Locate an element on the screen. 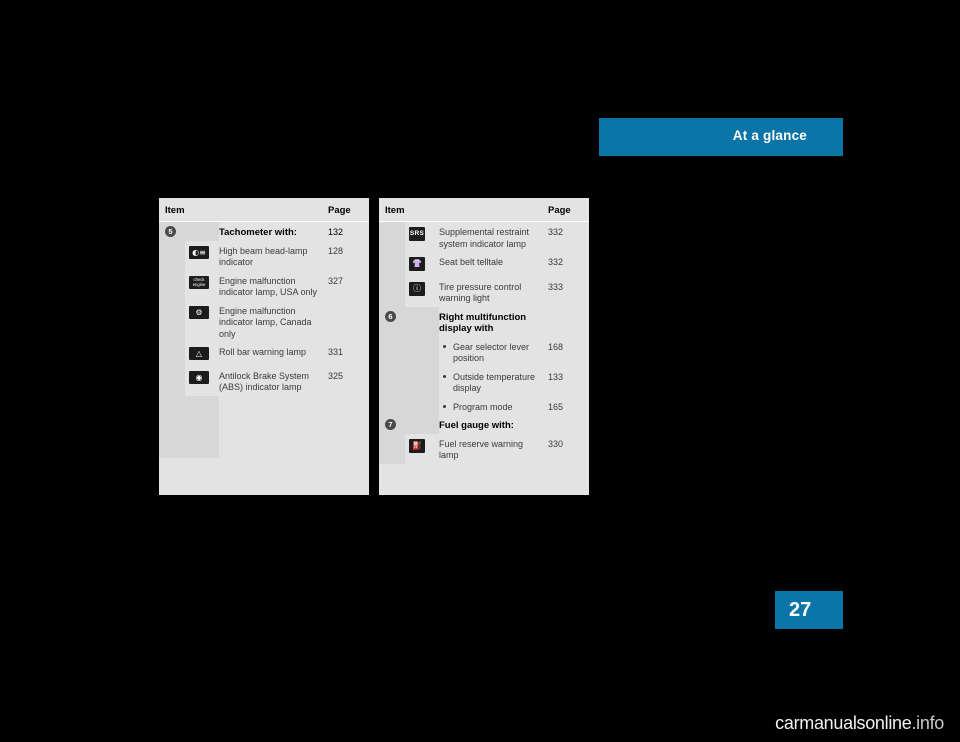 The width and height of the screenshot is (960, 742). seat-belt-glyph: 👚 is located at coordinates (417, 263).